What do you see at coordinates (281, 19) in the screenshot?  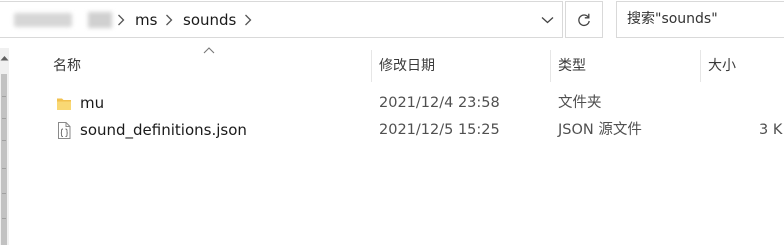 I see `address-bar: ms sounds` at bounding box center [281, 19].